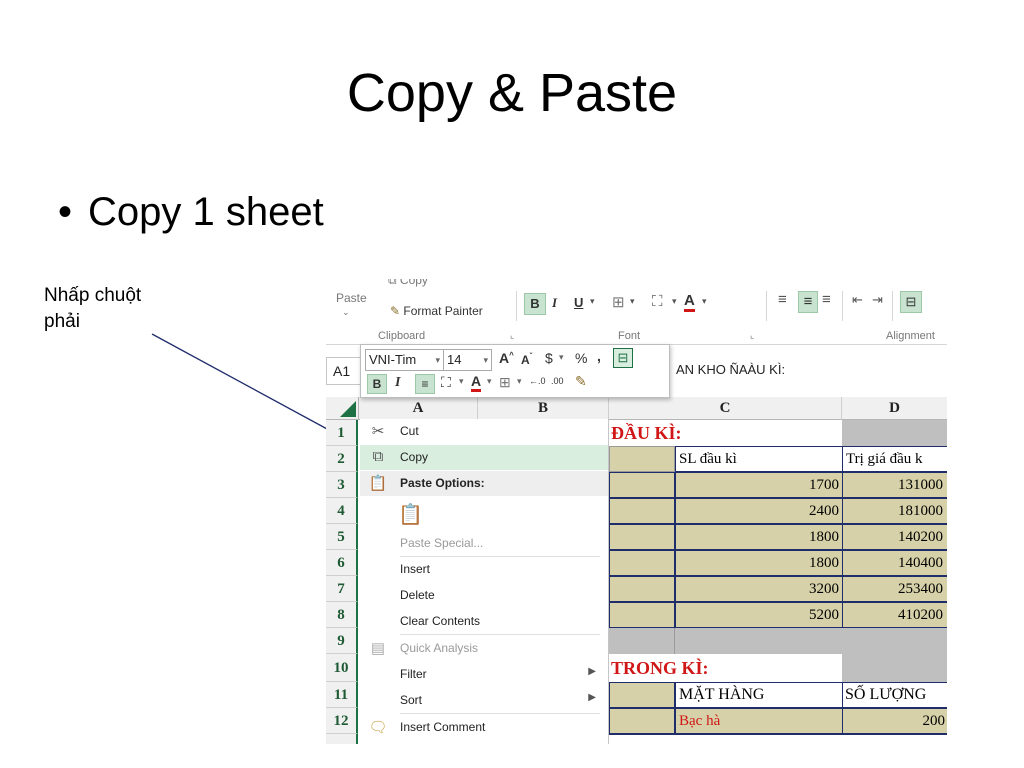  What do you see at coordinates (543, 408) in the screenshot?
I see `column-header-b: B` at bounding box center [543, 408].